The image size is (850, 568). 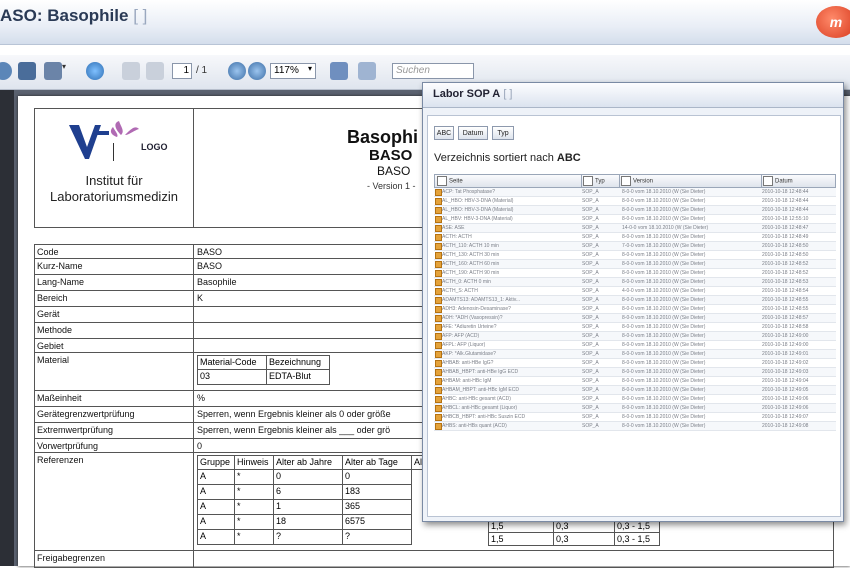 What do you see at coordinates (785, 417) in the screenshot?
I see `sop-list-cell: 2010-10-18 12:49:07` at bounding box center [785, 417].